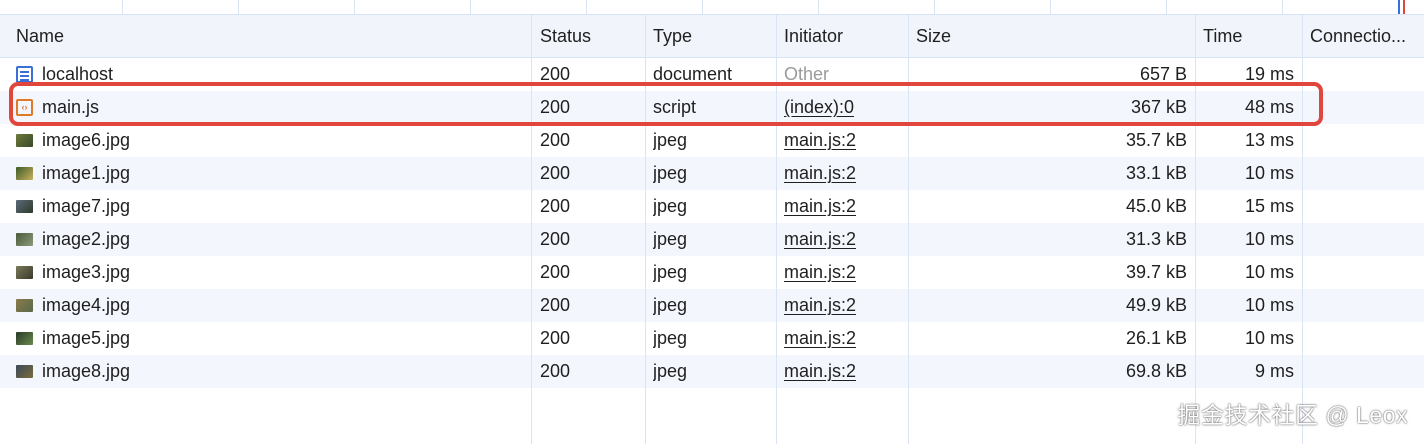 The image size is (1424, 444). I want to click on cell-initiator: (index):0, so click(844, 107).